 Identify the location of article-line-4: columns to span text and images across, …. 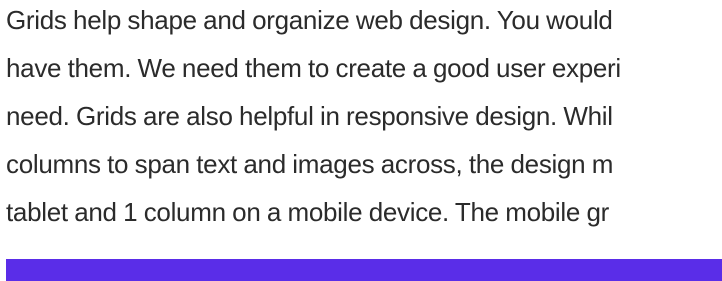
(310, 164).